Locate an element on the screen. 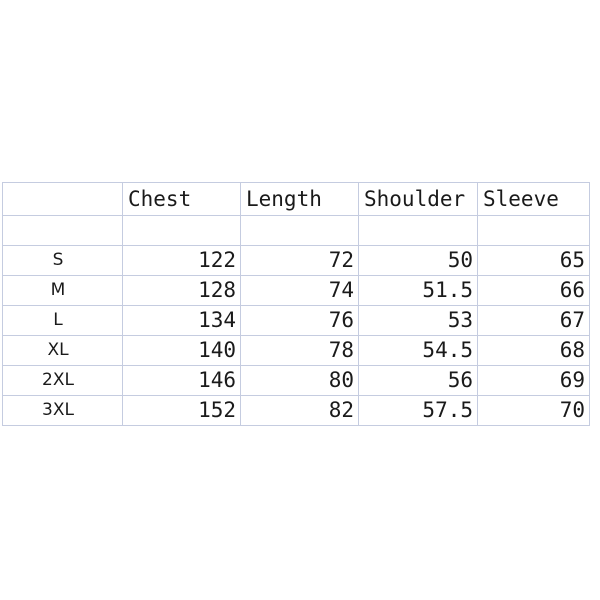 This screenshot has width=600, height=600. row-label-size: XL is located at coordinates (62, 350).